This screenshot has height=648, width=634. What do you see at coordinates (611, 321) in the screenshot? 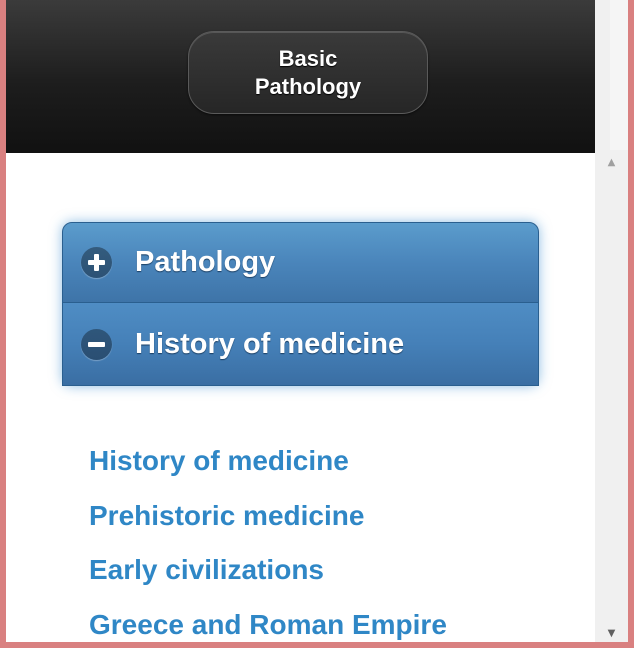
I see `vertical-scrollbar: ▲ ▼` at bounding box center [611, 321].